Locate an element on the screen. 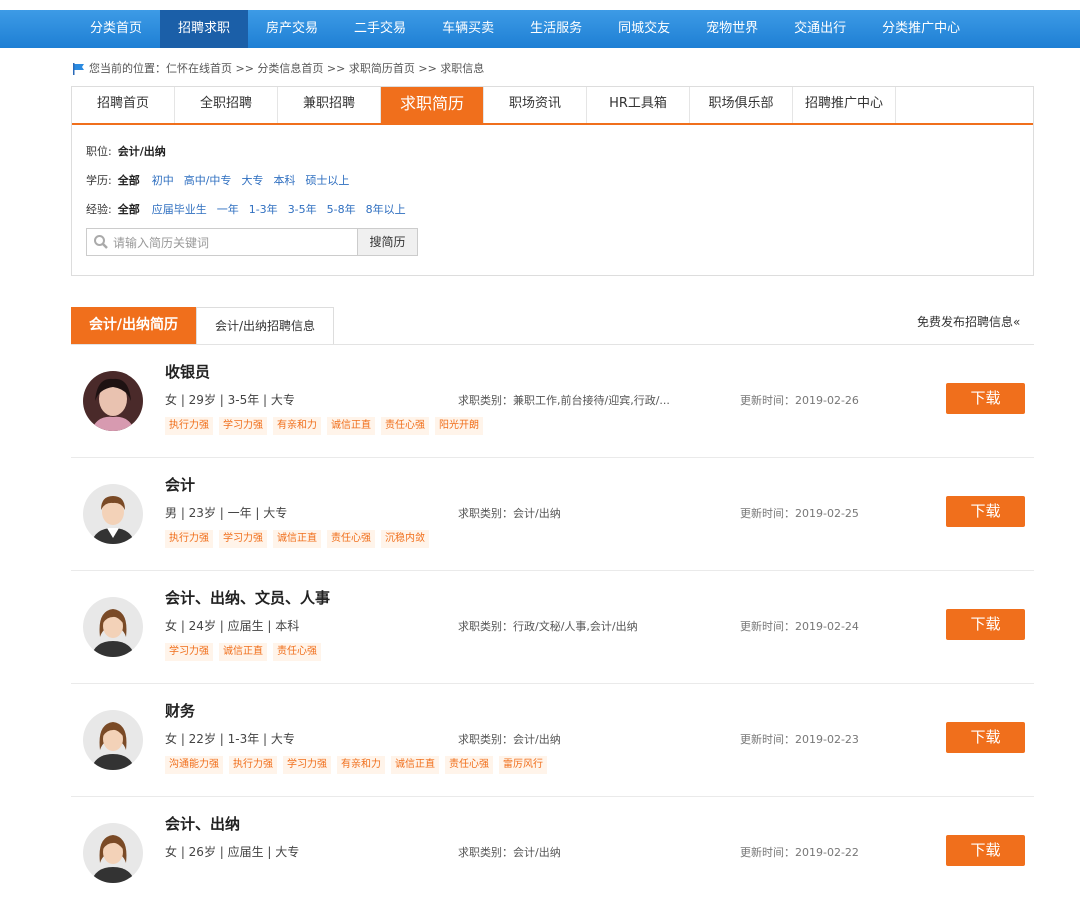 The width and height of the screenshot is (1080, 910). tab-news: 职场资讯 is located at coordinates (535, 105).